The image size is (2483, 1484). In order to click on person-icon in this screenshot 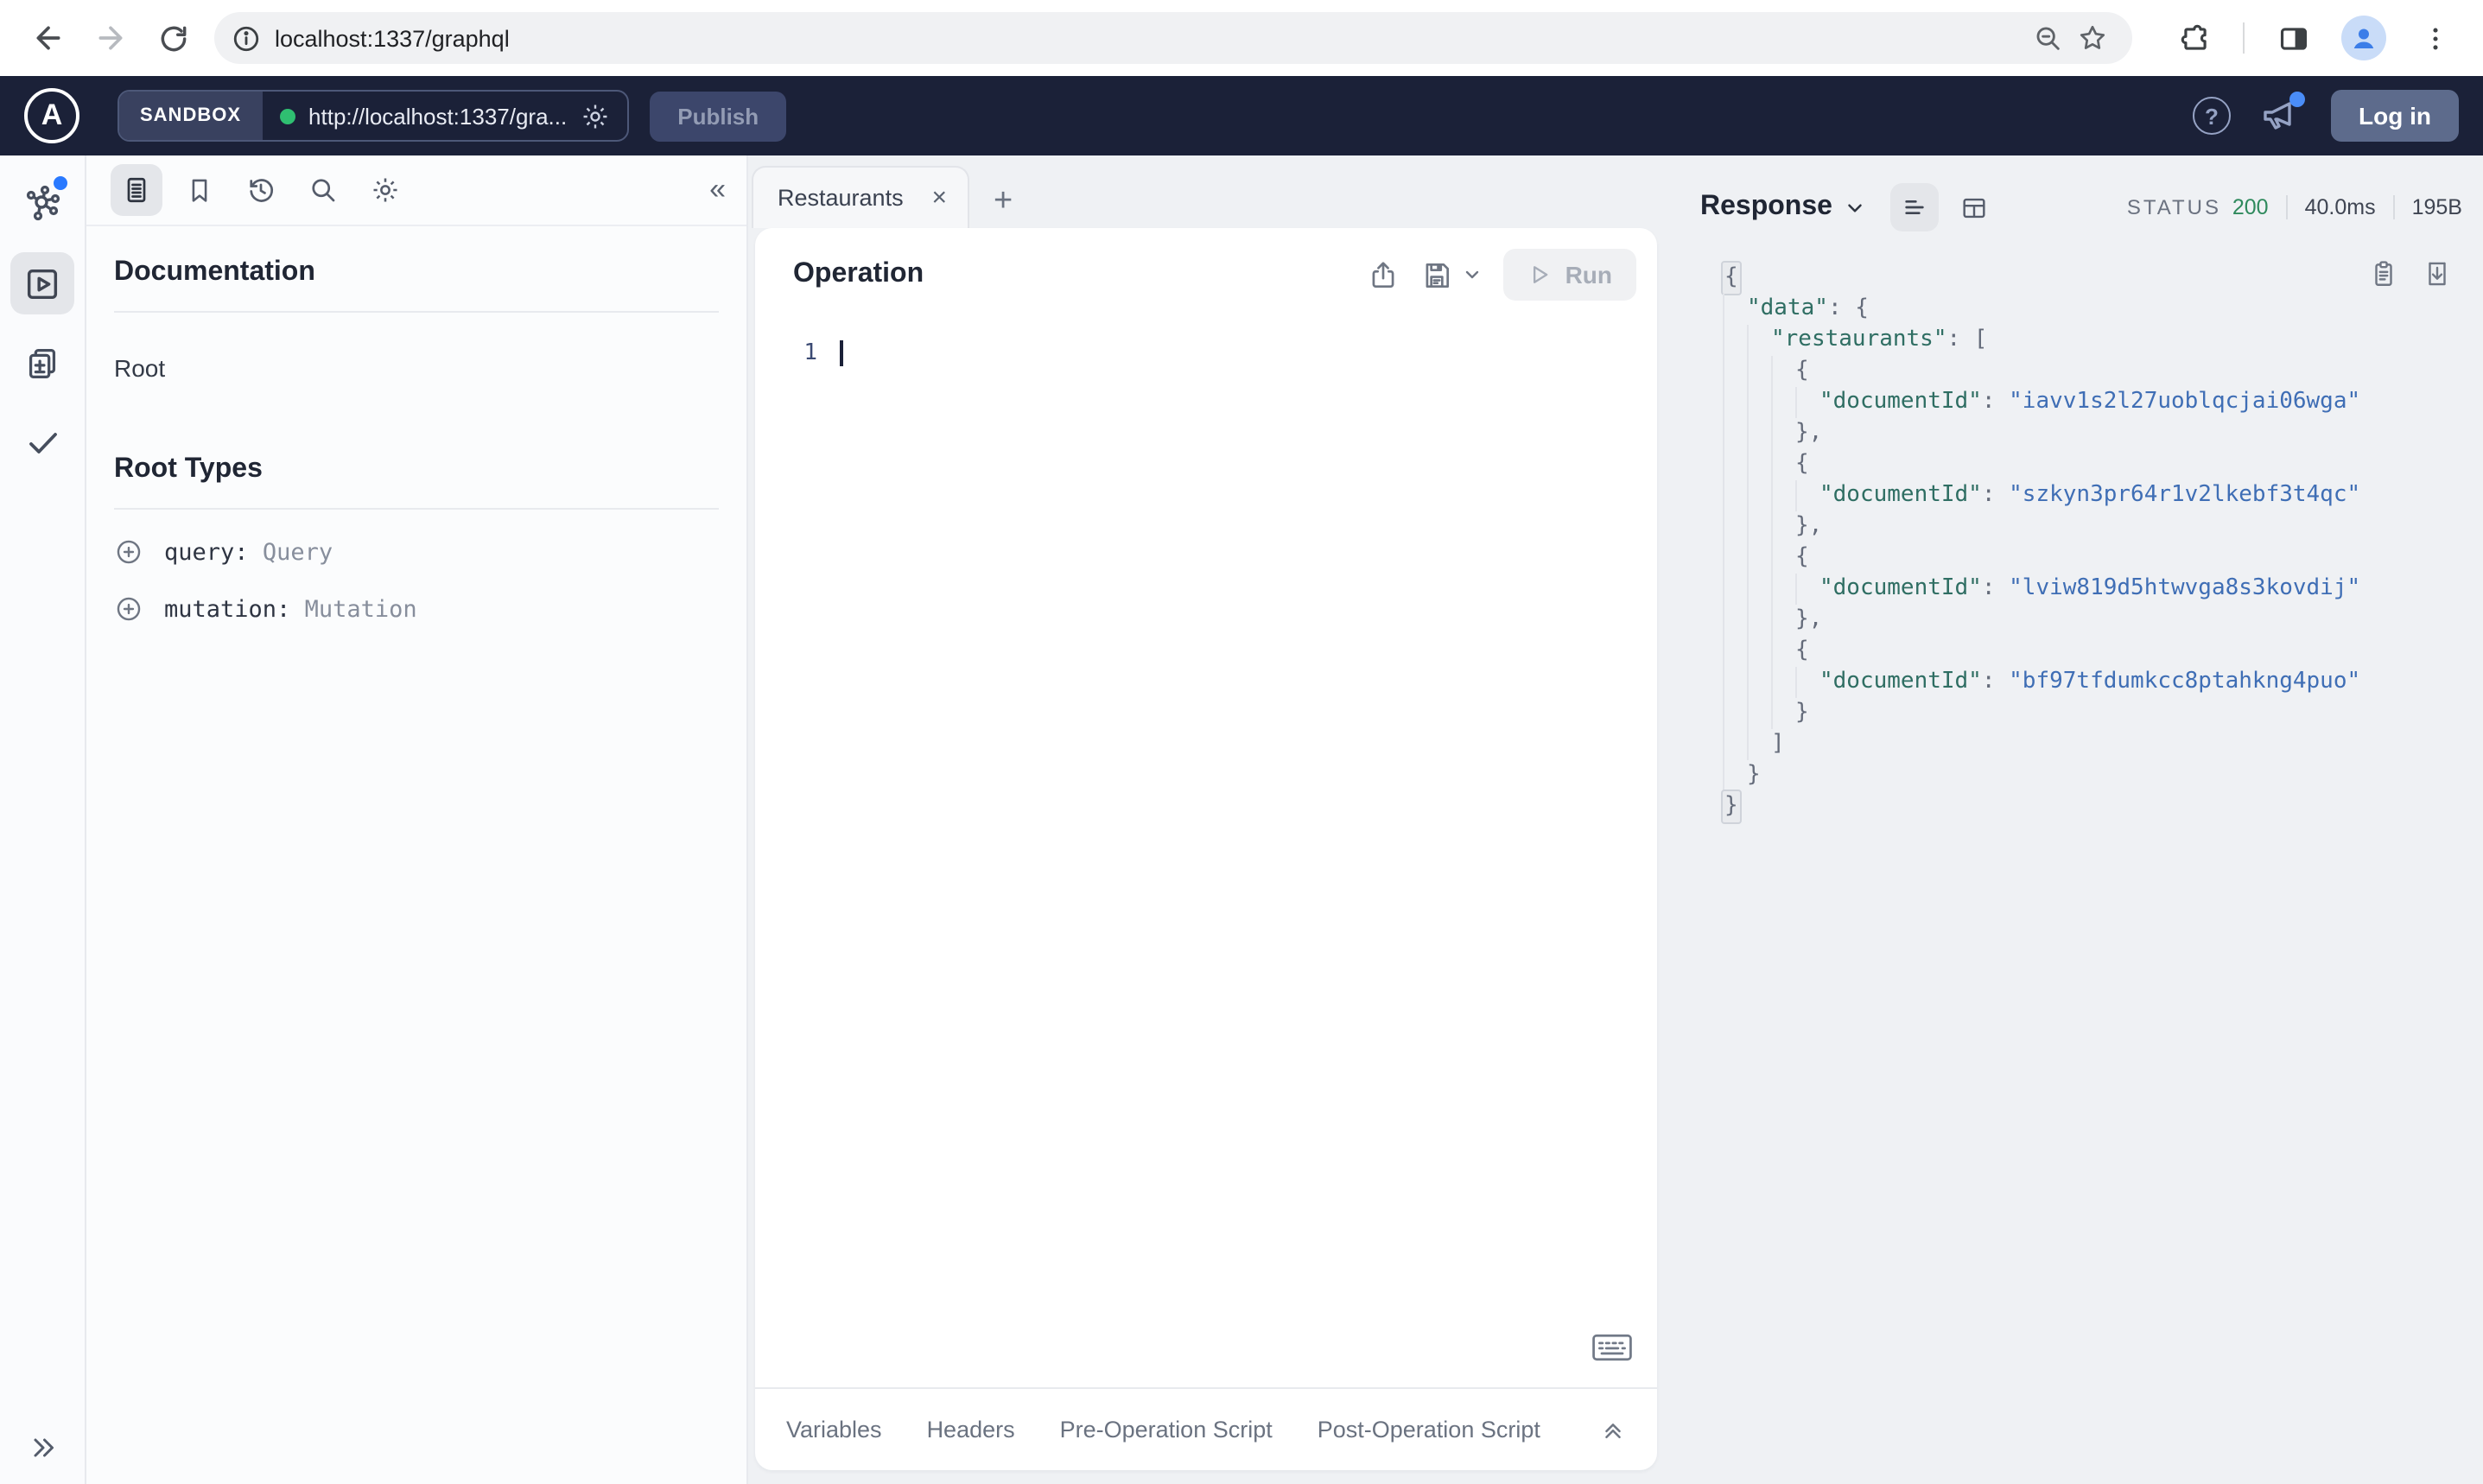, I will do `click(2364, 38)`.